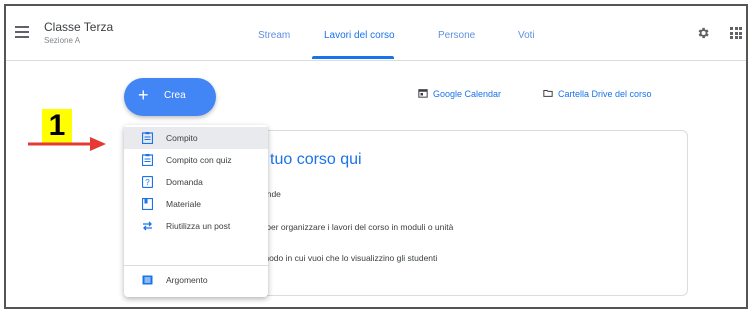 This screenshot has width=754, height=315. Describe the element at coordinates (359, 35) in the screenshot. I see `tab-classwork: Lavori del corso` at that location.